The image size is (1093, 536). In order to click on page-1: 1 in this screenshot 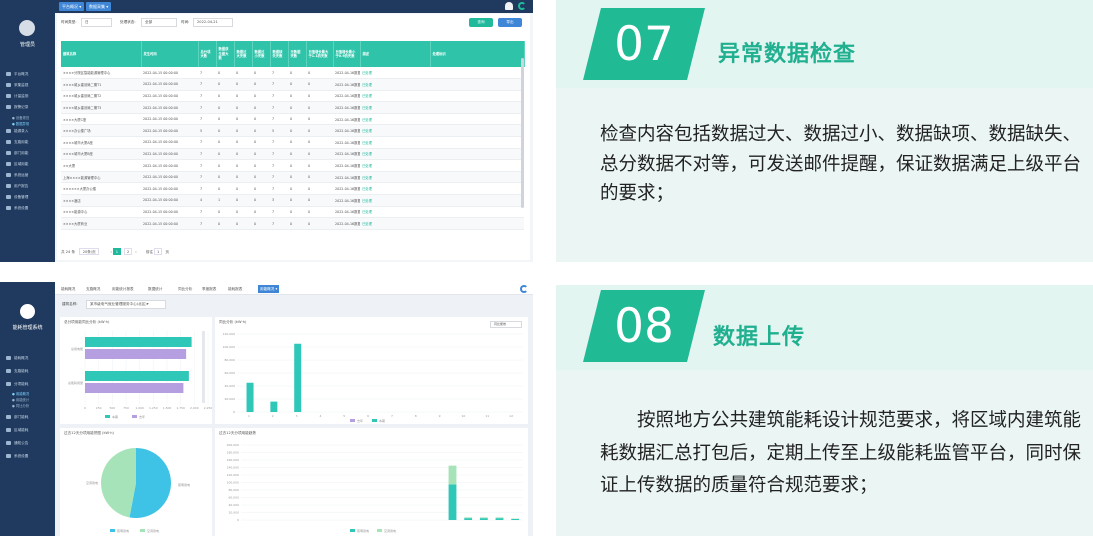, I will do `click(116, 251)`.